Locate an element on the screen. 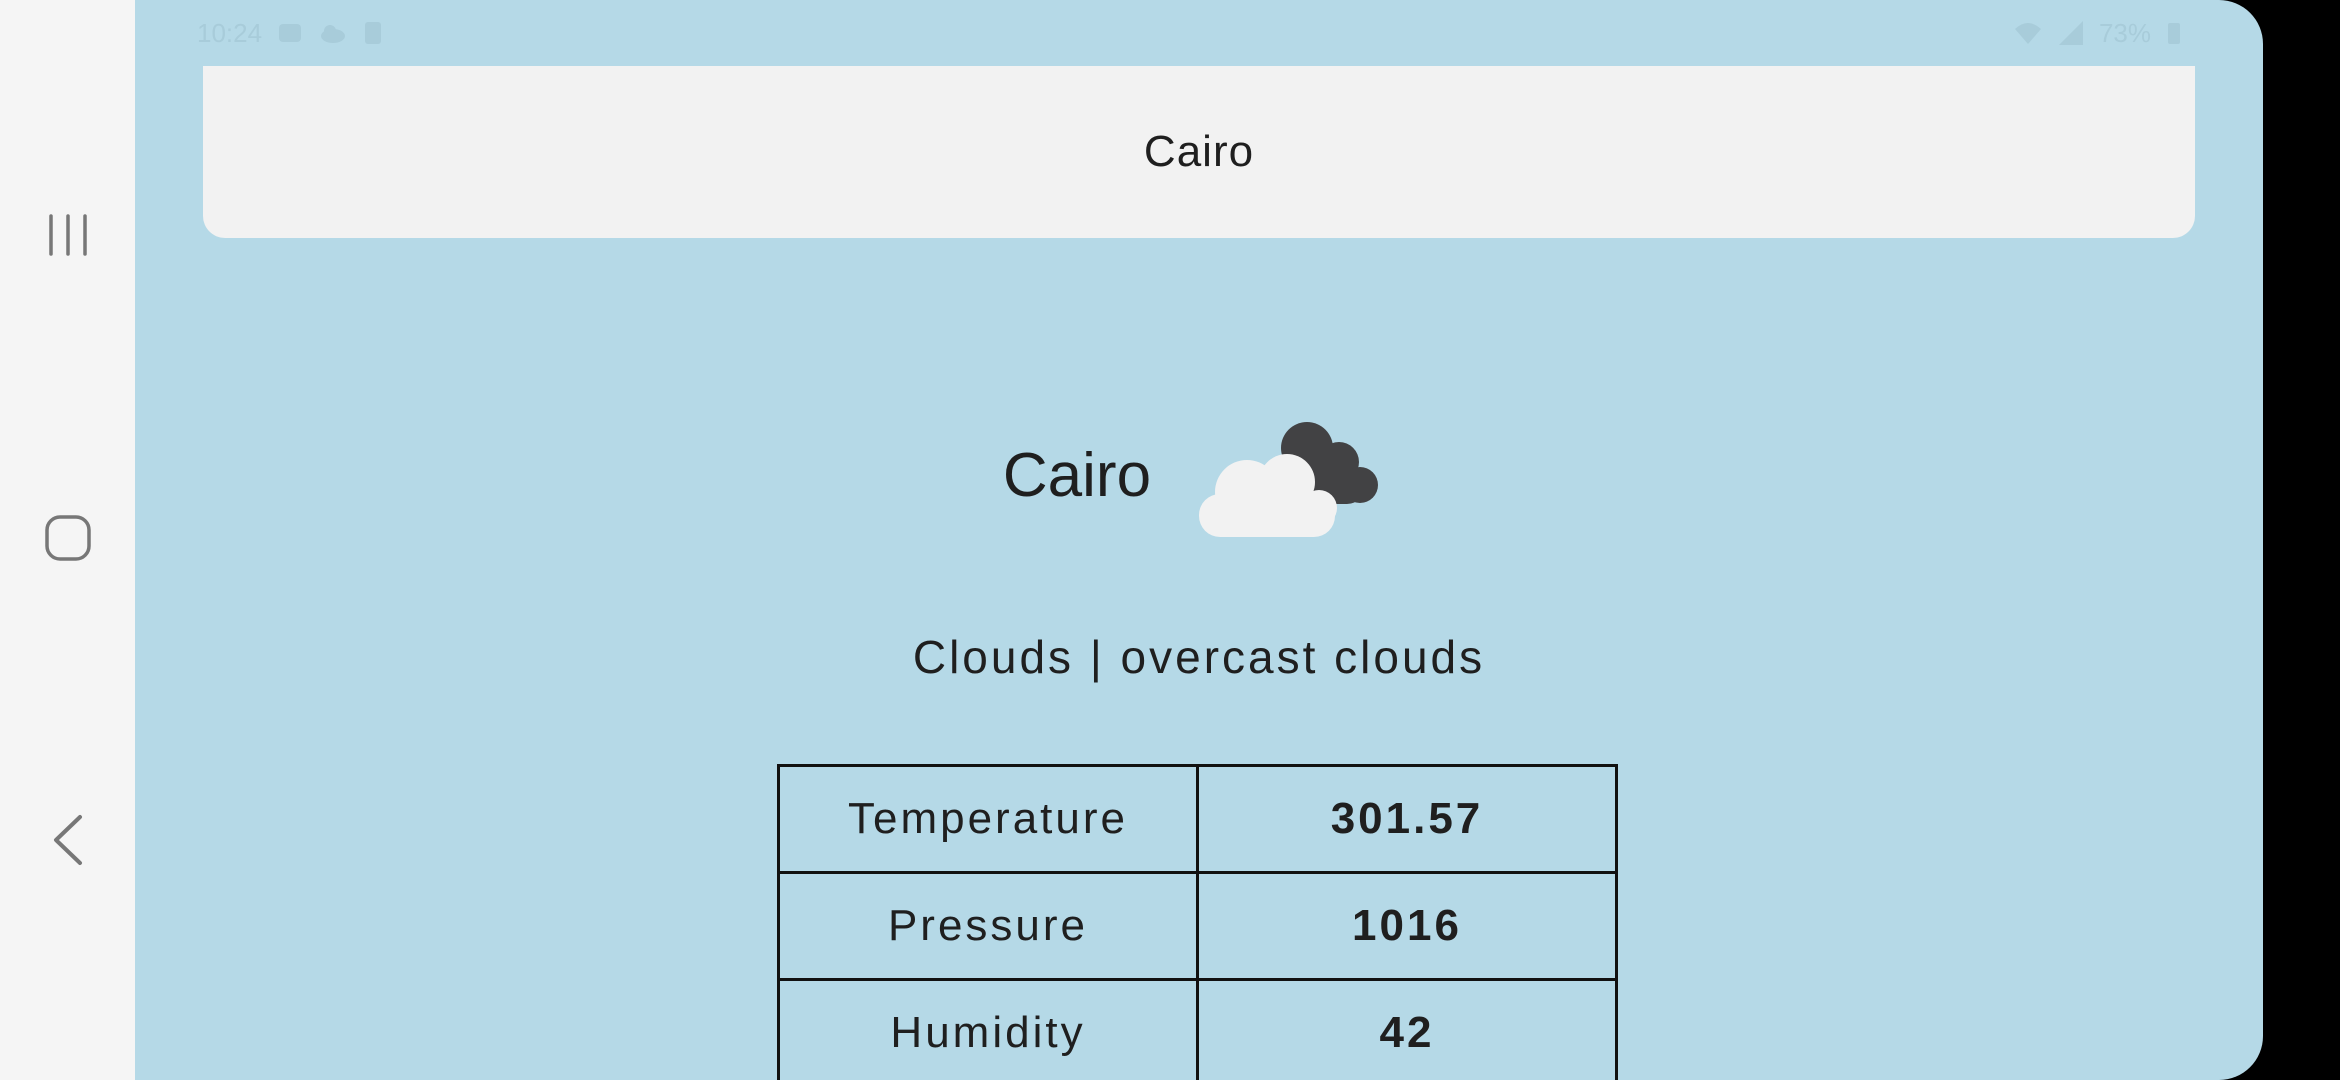 Image resolution: width=2340 pixels, height=1080 pixels. city-input-field: Cairo is located at coordinates (1199, 152).